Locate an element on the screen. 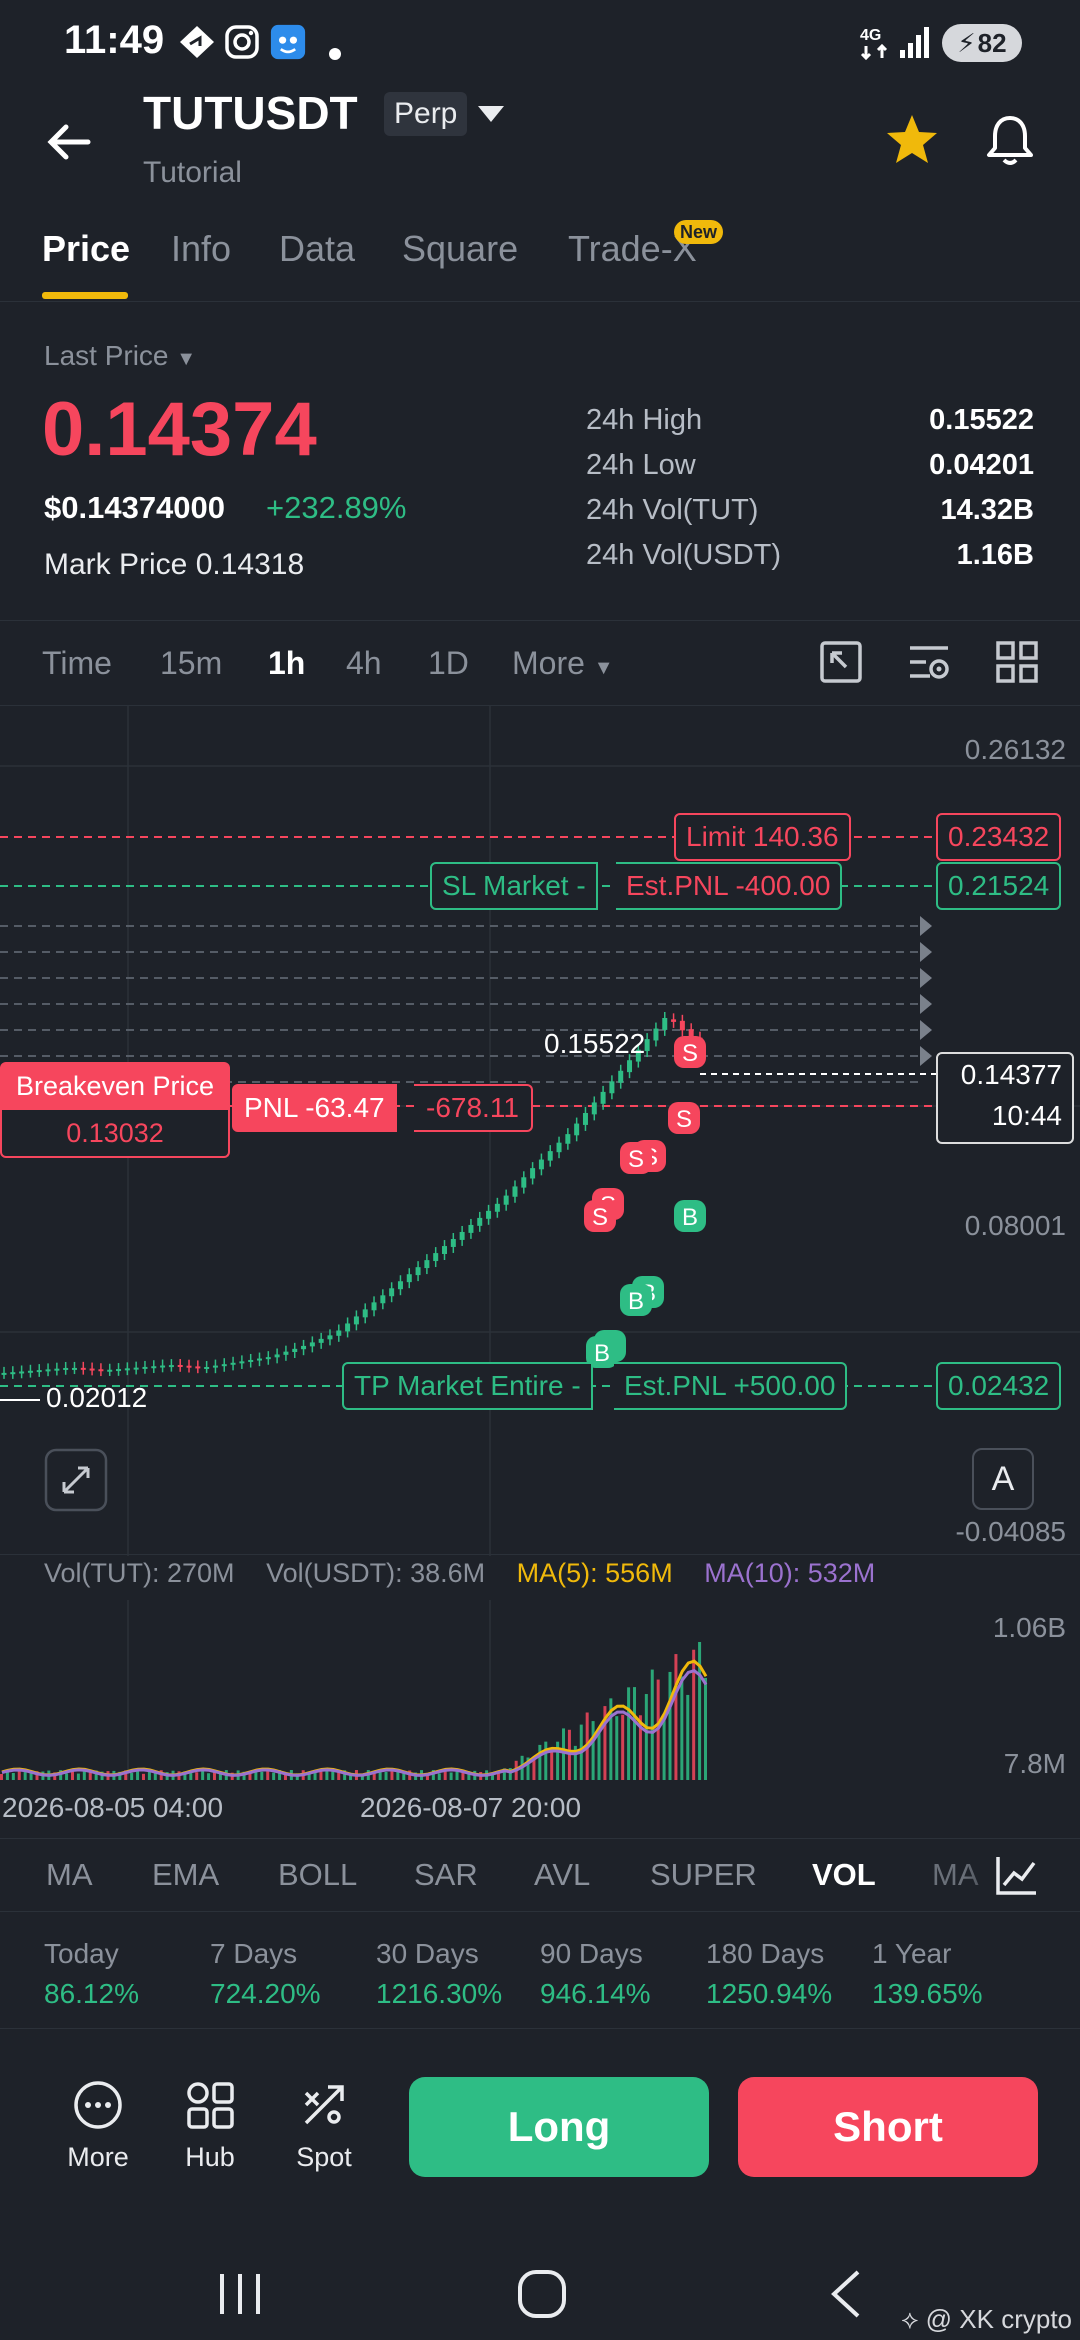 Image resolution: width=1080 pixels, height=2340 pixels. indicator-settings-icon is located at coordinates (1016, 1876).